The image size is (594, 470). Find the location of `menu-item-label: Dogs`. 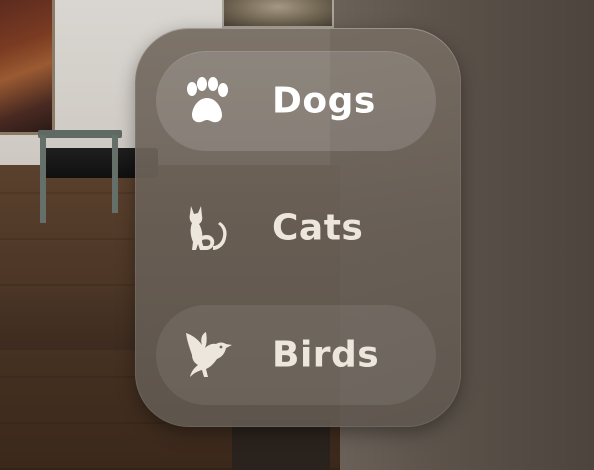

menu-item-label: Dogs is located at coordinates (324, 101).